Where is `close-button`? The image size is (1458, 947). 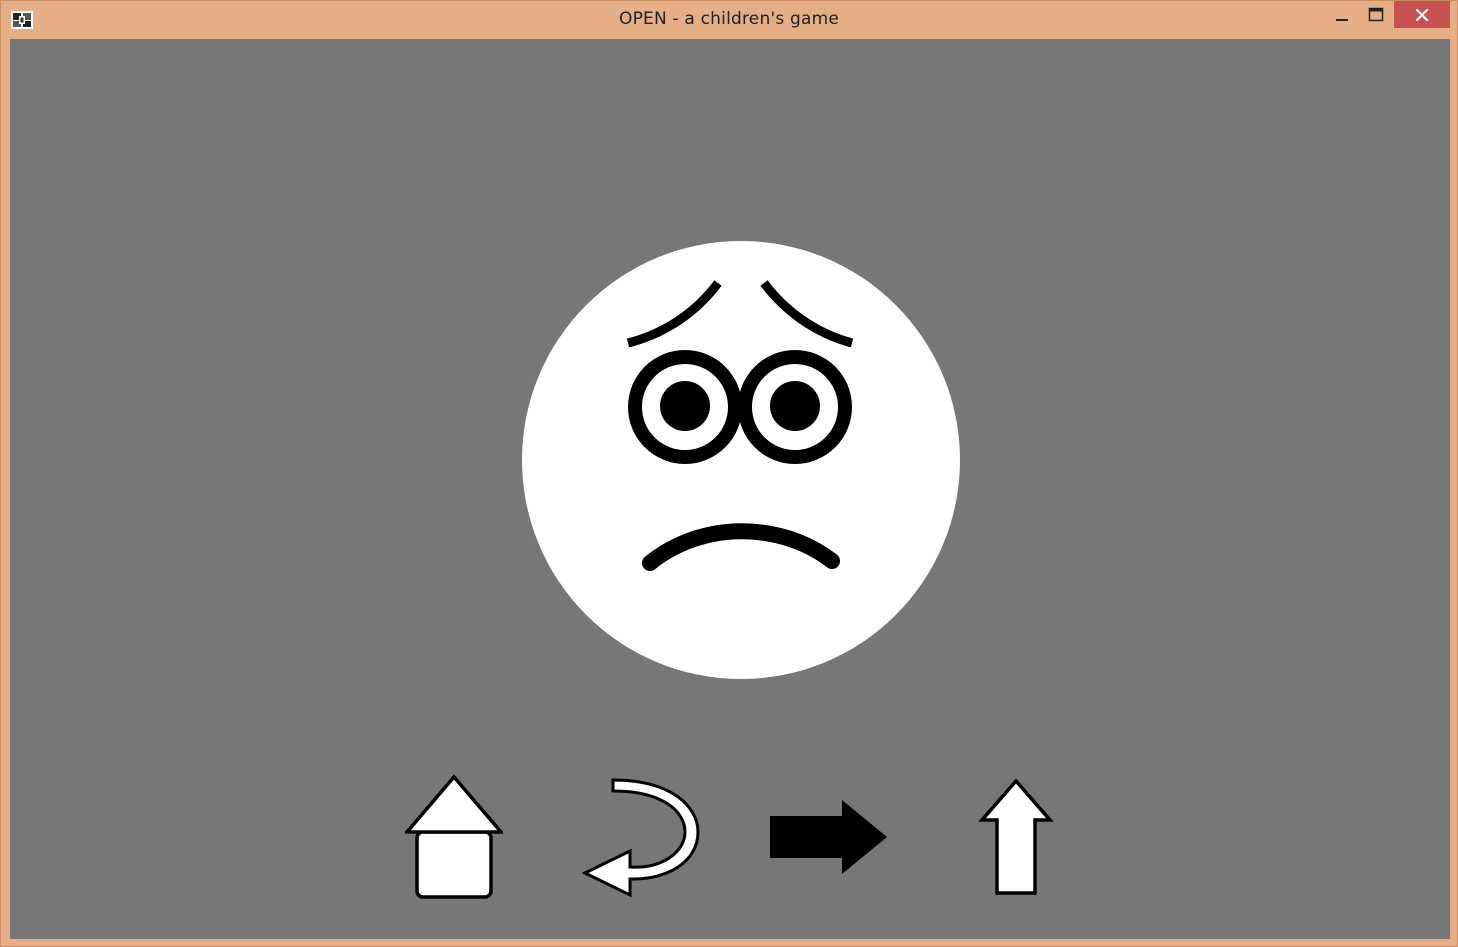 close-button is located at coordinates (1422, 14).